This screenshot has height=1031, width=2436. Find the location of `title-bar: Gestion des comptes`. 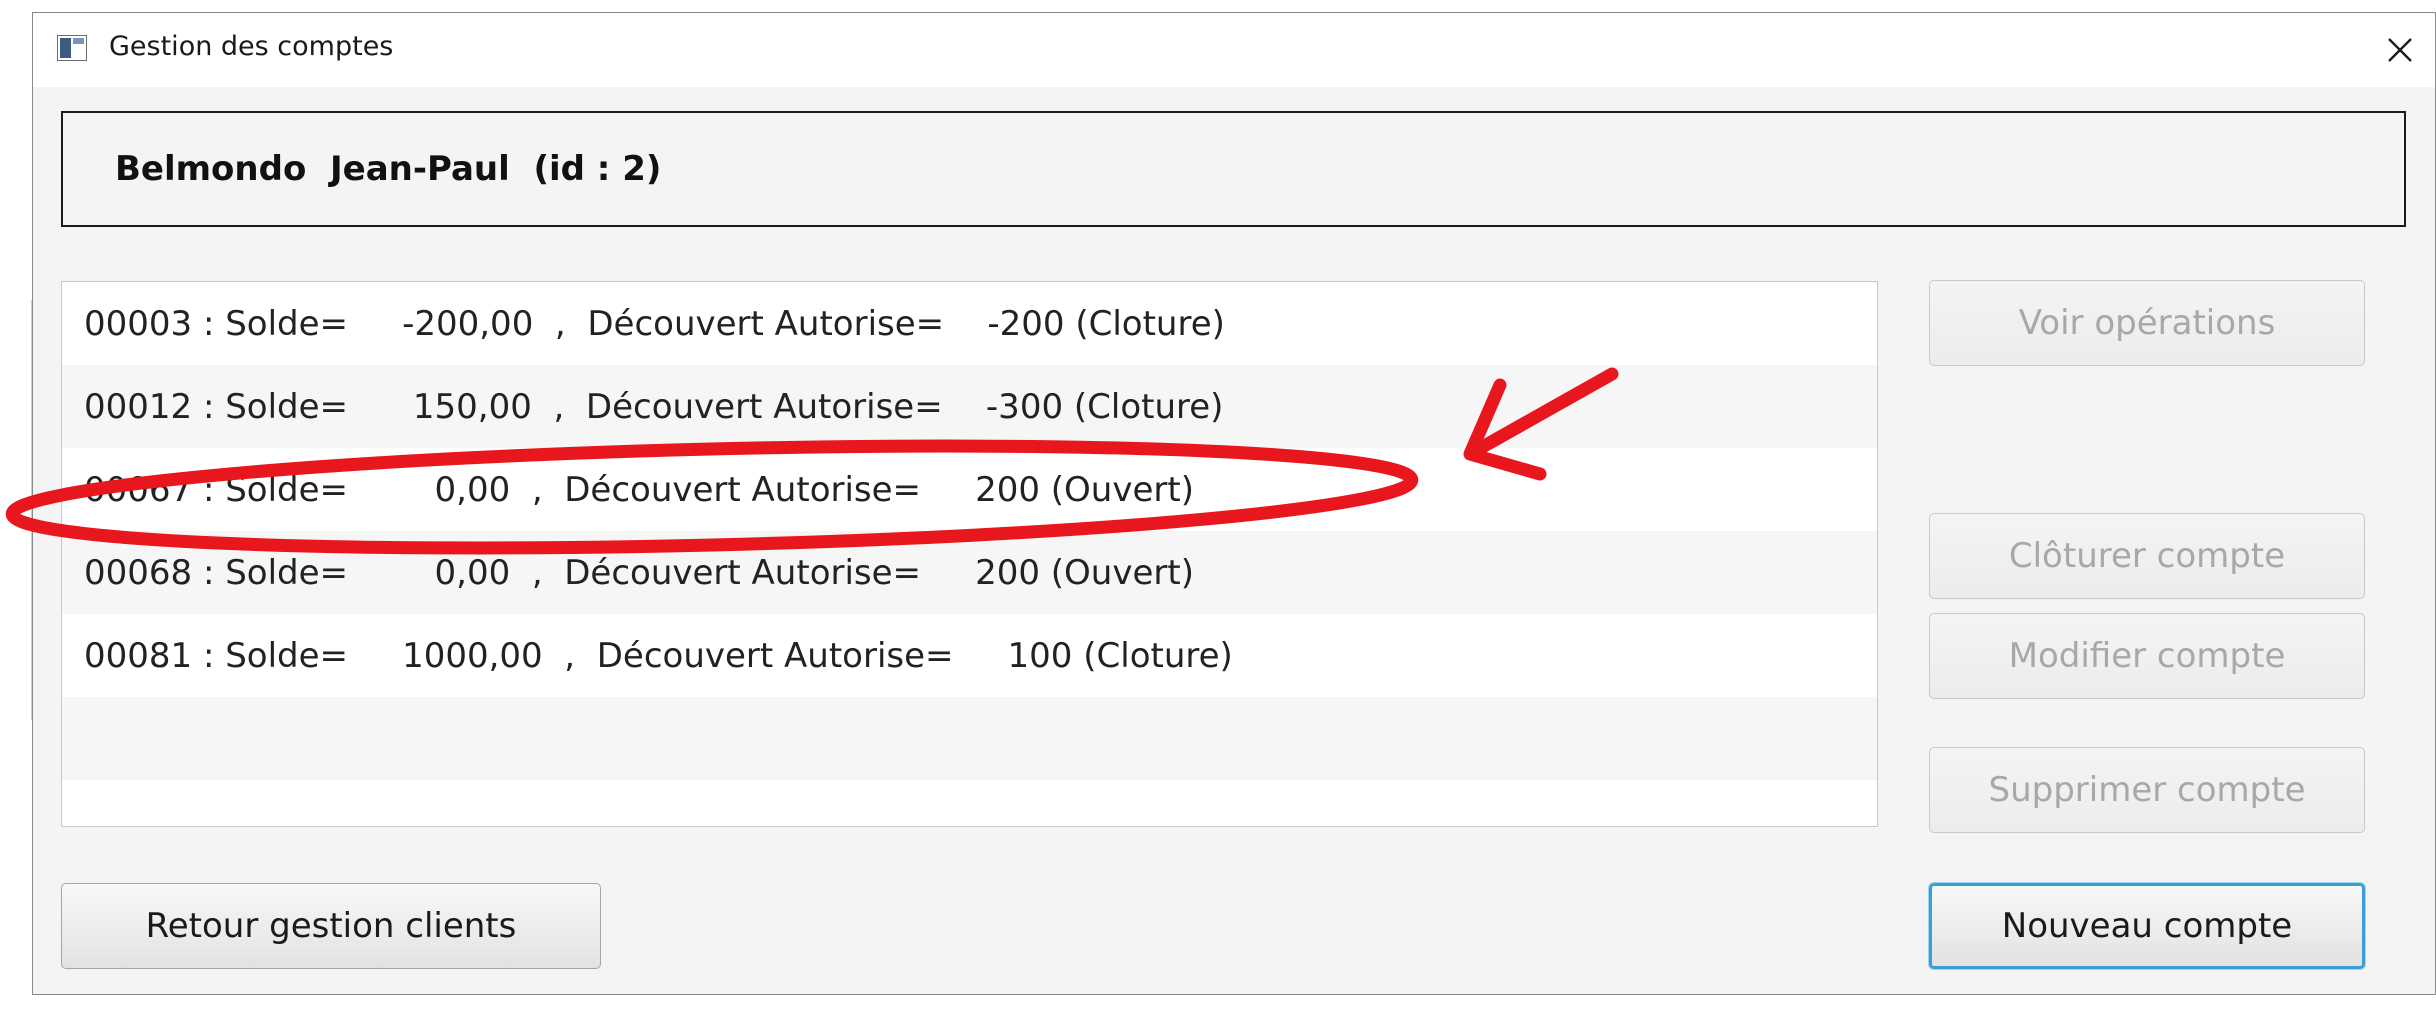

title-bar: Gestion des comptes is located at coordinates (1234, 50).